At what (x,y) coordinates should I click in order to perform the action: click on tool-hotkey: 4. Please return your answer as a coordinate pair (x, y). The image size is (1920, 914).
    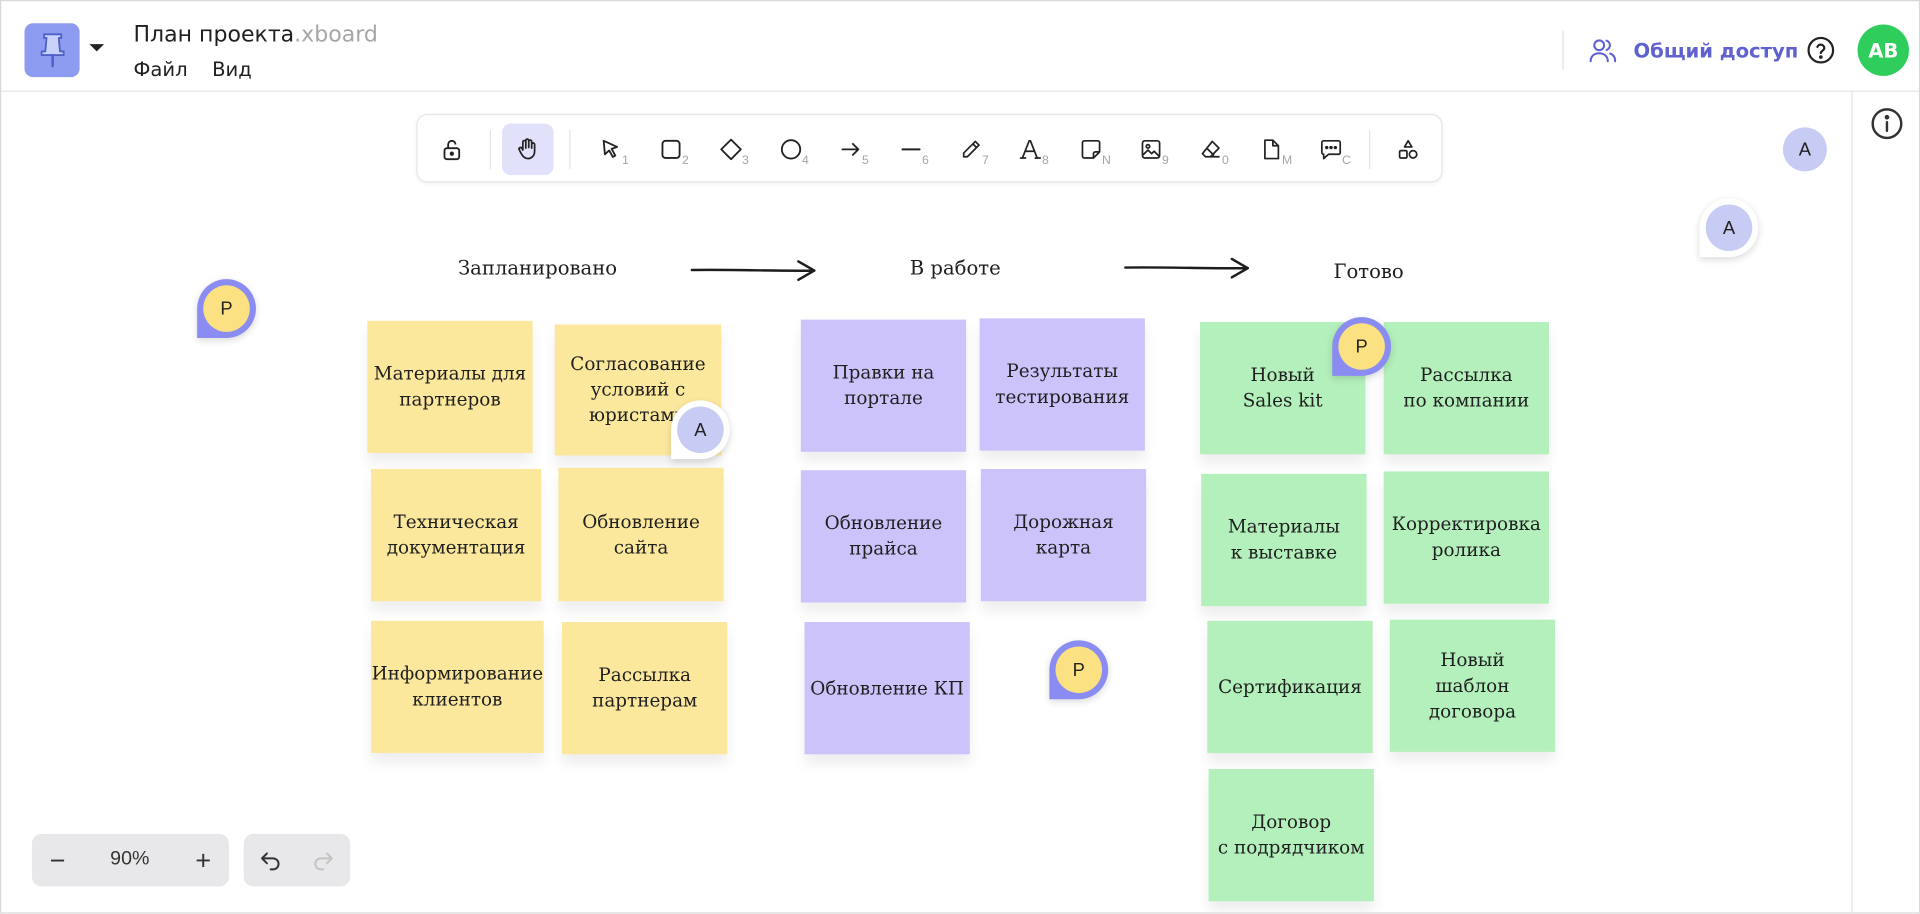
    Looking at the image, I should click on (805, 161).